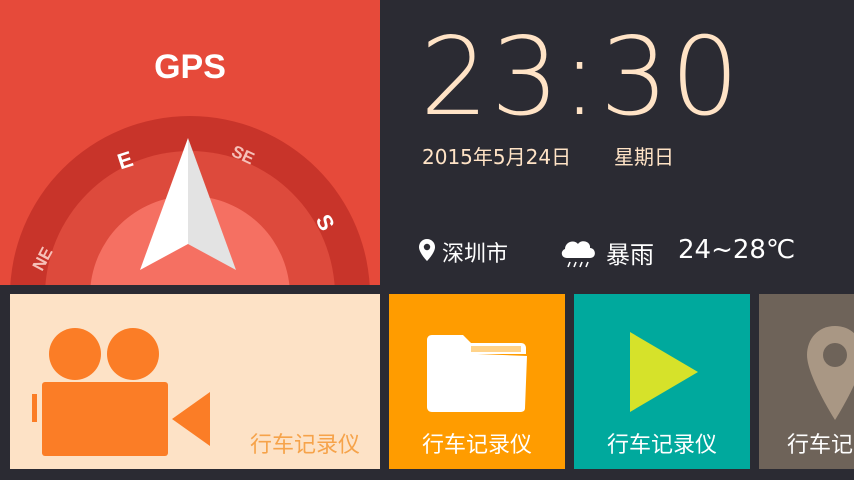 The width and height of the screenshot is (854, 480). I want to click on location-pin-icon, so click(427, 250).